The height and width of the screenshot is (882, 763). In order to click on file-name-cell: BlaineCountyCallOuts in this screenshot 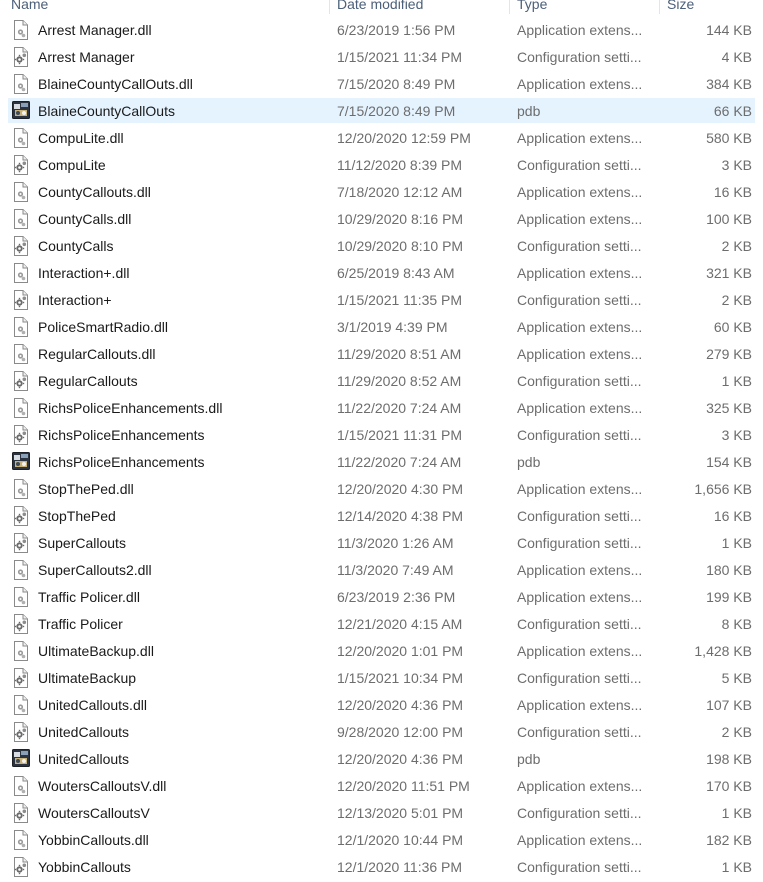, I will do `click(165, 110)`.